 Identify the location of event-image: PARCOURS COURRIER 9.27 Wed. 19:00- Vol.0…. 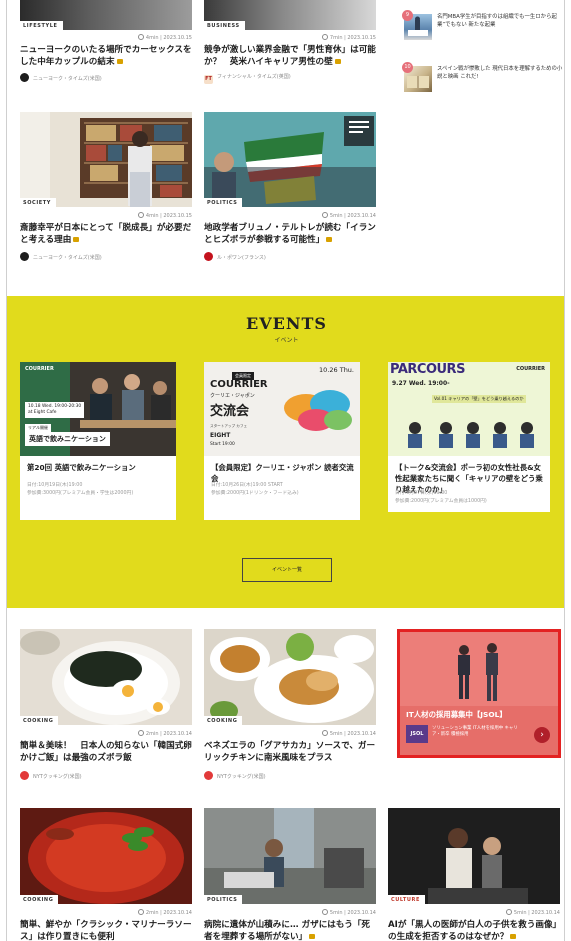
(469, 409).